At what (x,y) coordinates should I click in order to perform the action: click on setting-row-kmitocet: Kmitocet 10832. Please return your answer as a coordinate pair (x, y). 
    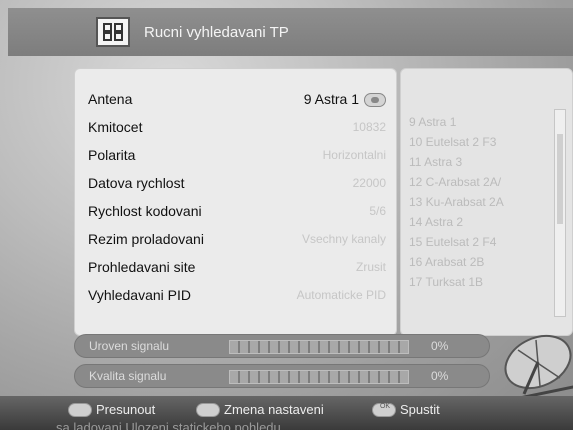
    Looking at the image, I should click on (236, 127).